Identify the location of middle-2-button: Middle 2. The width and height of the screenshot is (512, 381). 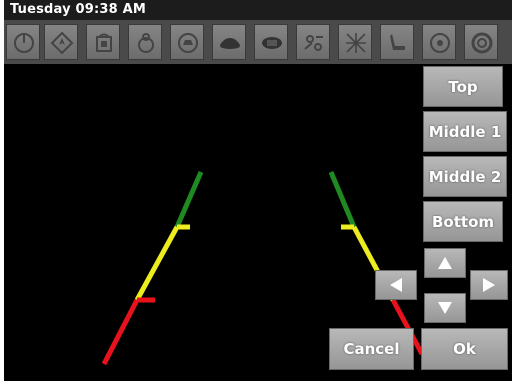
(465, 176).